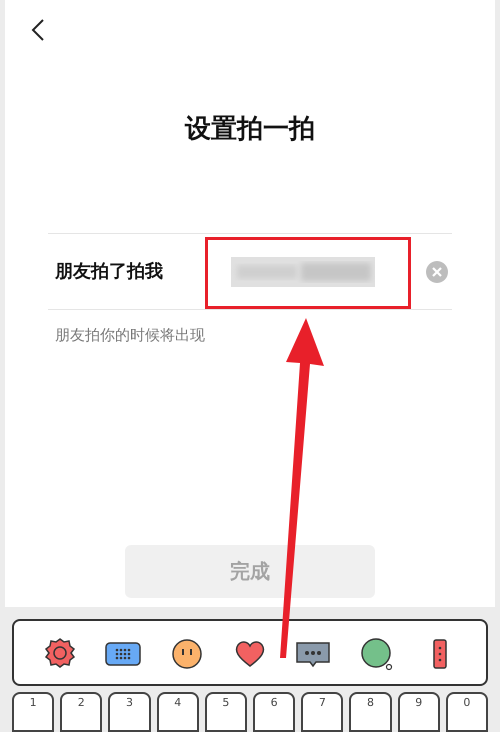 This screenshot has width=500, height=732. What do you see at coordinates (226, 712) in the screenshot?
I see `keyboard-key: 5` at bounding box center [226, 712].